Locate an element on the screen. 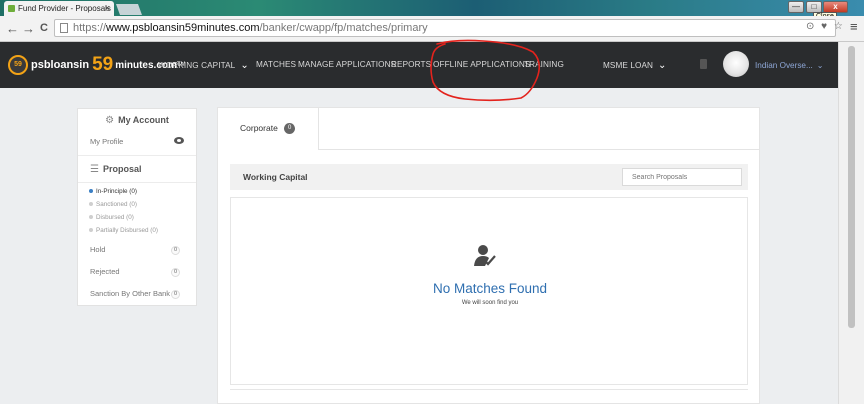 The width and height of the screenshot is (864, 404). nav-msme-loan: MSME LOAN ⌄ is located at coordinates (635, 65).